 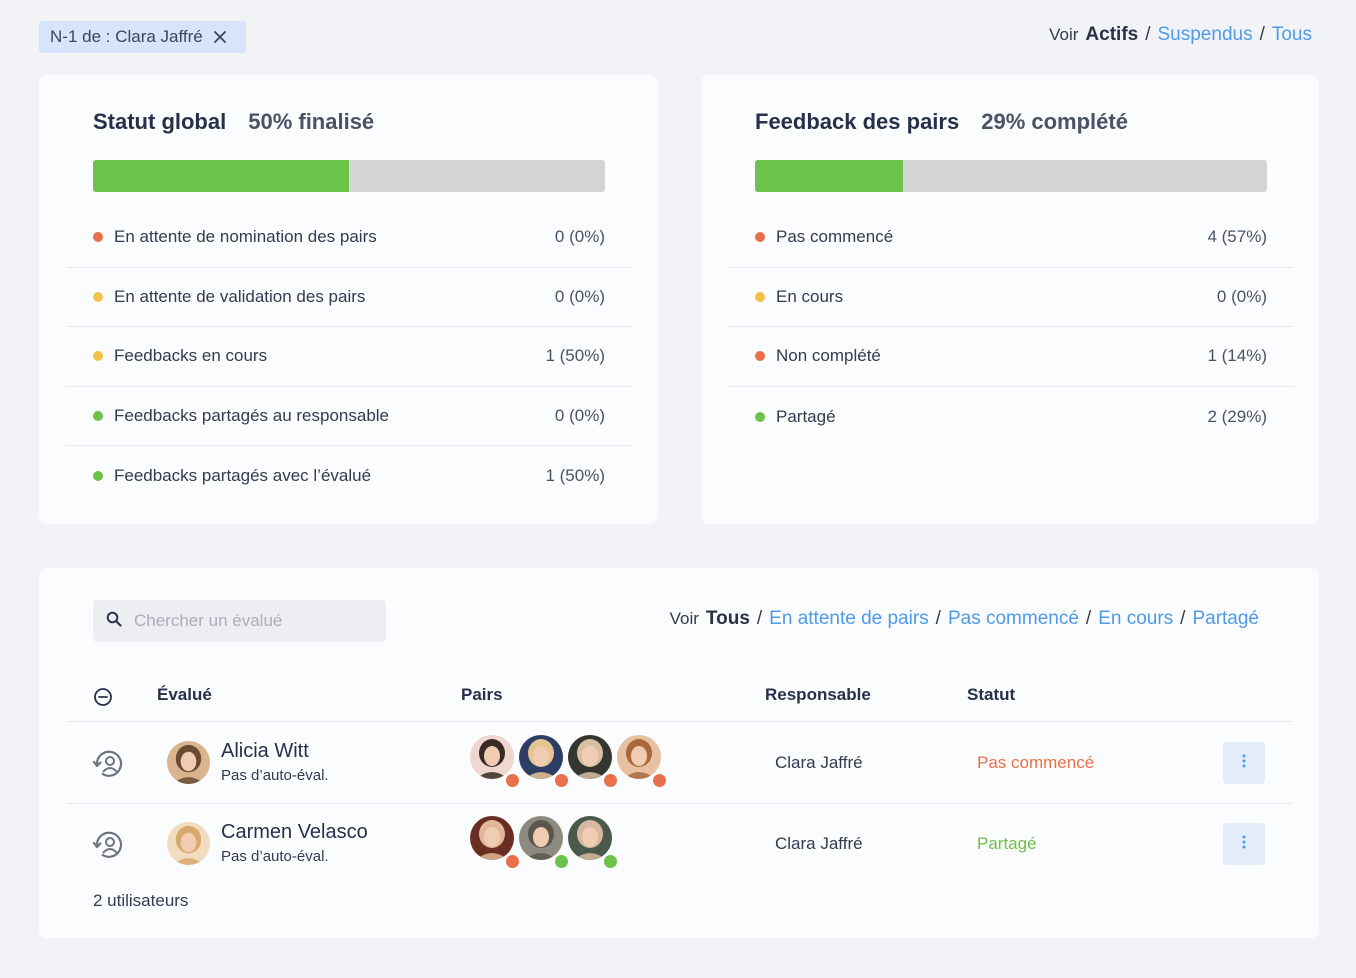 I want to click on status-row: En attente de nomination des pairs 0 (0%), so click(x=349, y=238).